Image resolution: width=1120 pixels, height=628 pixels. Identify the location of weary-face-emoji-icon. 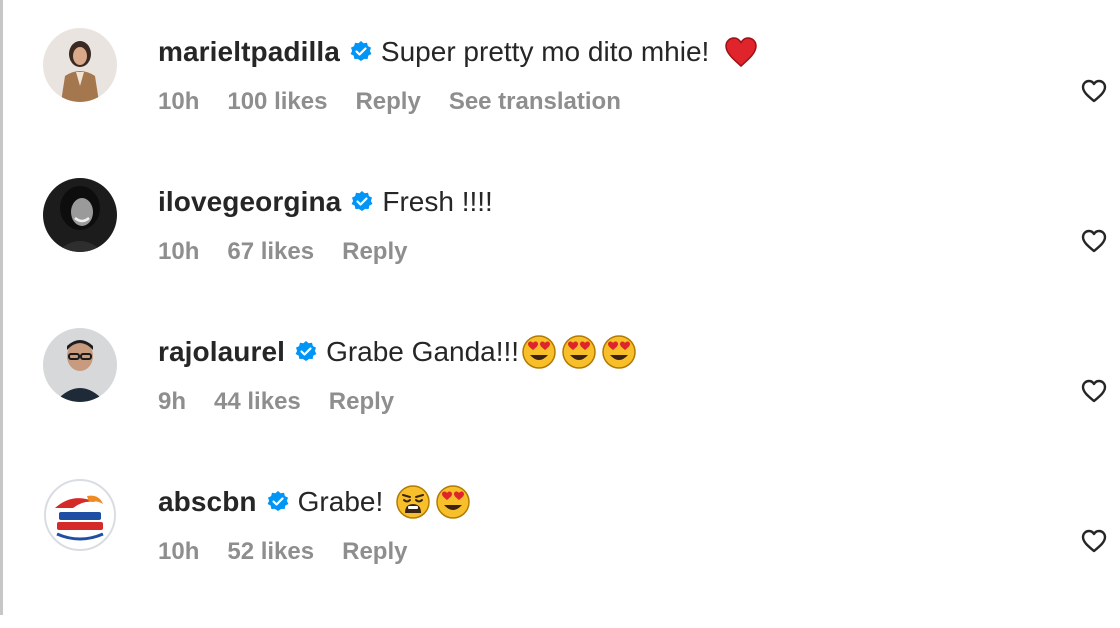
(413, 502).